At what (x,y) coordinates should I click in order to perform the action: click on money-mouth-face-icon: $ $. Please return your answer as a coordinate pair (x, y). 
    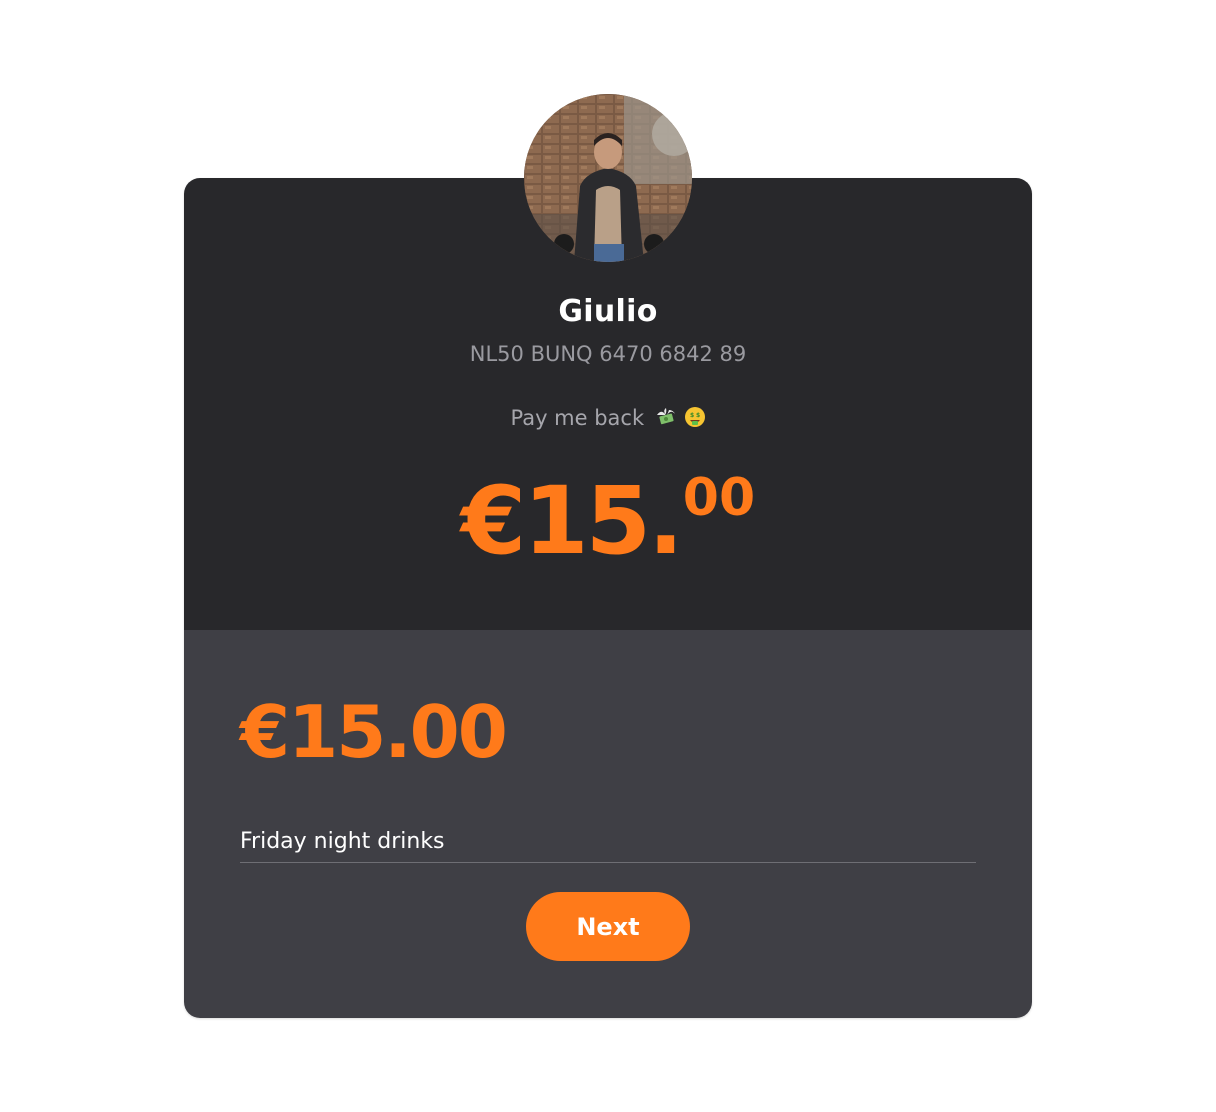
    Looking at the image, I should click on (694, 417).